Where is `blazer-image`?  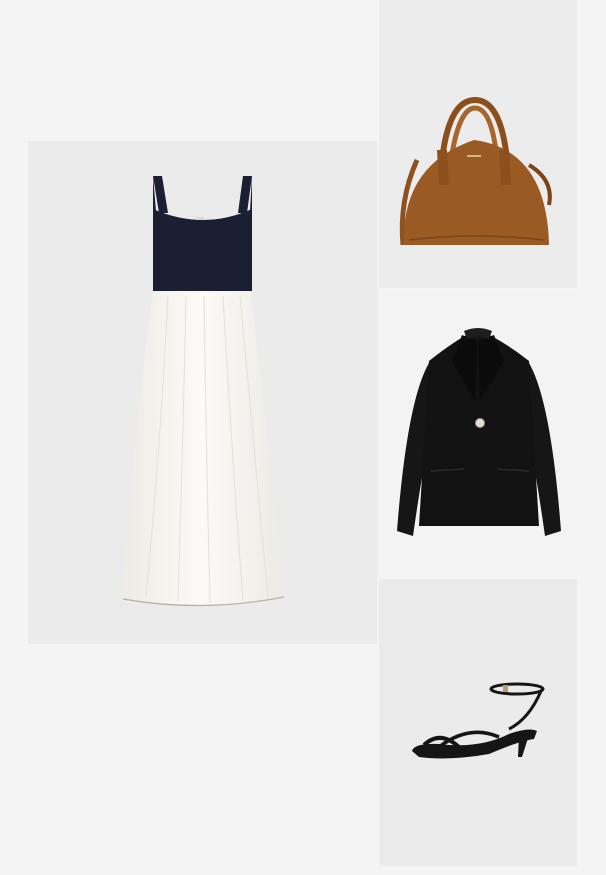 blazer-image is located at coordinates (479, 432).